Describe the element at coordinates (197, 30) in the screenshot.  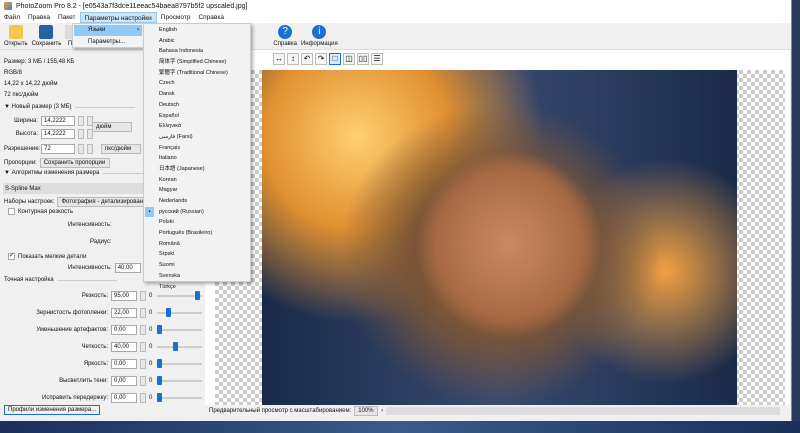
I see `language-item: English` at that location.